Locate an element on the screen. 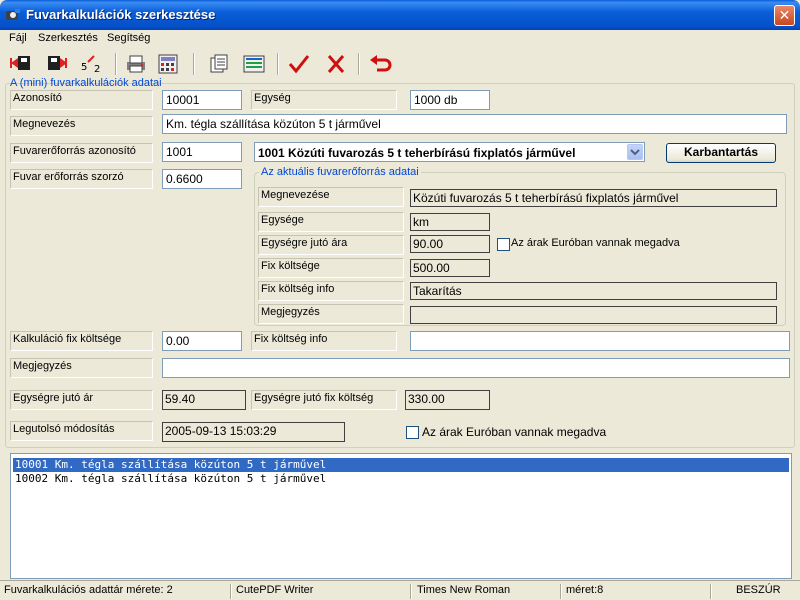 Image resolution: width=800 pixels, height=600 pixels. megnevezes-label: Megnevezés is located at coordinates (81, 126).